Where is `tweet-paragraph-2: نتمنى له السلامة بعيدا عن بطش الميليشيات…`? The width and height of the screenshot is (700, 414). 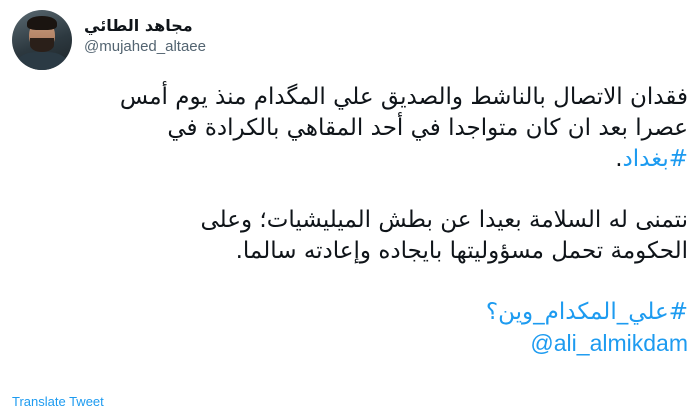 tweet-paragraph-2: نتمنى له السلامة بعيدا عن بطش الميليشيات… is located at coordinates (350, 236).